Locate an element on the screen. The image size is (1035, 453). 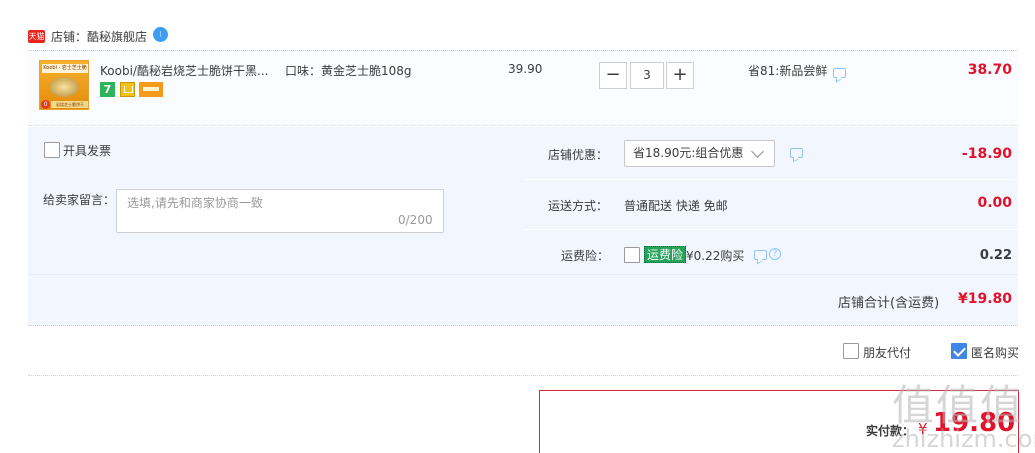
tmall-badge: 天猫 is located at coordinates (36, 36).